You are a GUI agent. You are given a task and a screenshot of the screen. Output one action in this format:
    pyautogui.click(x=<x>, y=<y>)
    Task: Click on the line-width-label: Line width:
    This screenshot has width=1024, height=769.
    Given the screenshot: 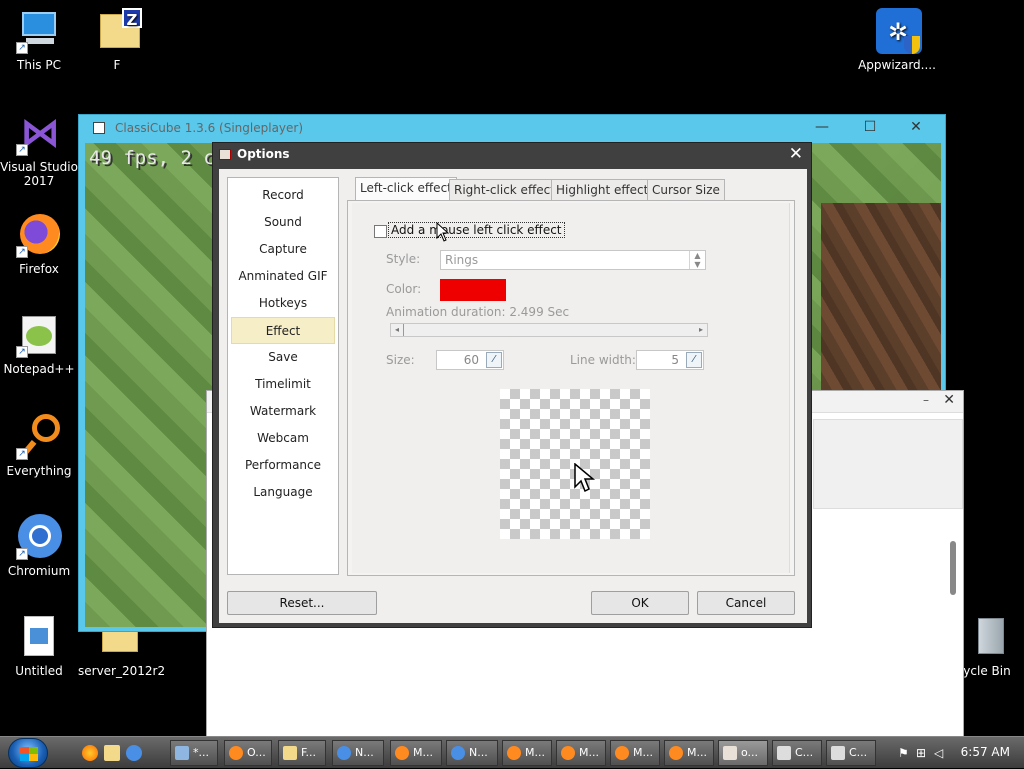 What is the action you would take?
    pyautogui.click(x=603, y=360)
    